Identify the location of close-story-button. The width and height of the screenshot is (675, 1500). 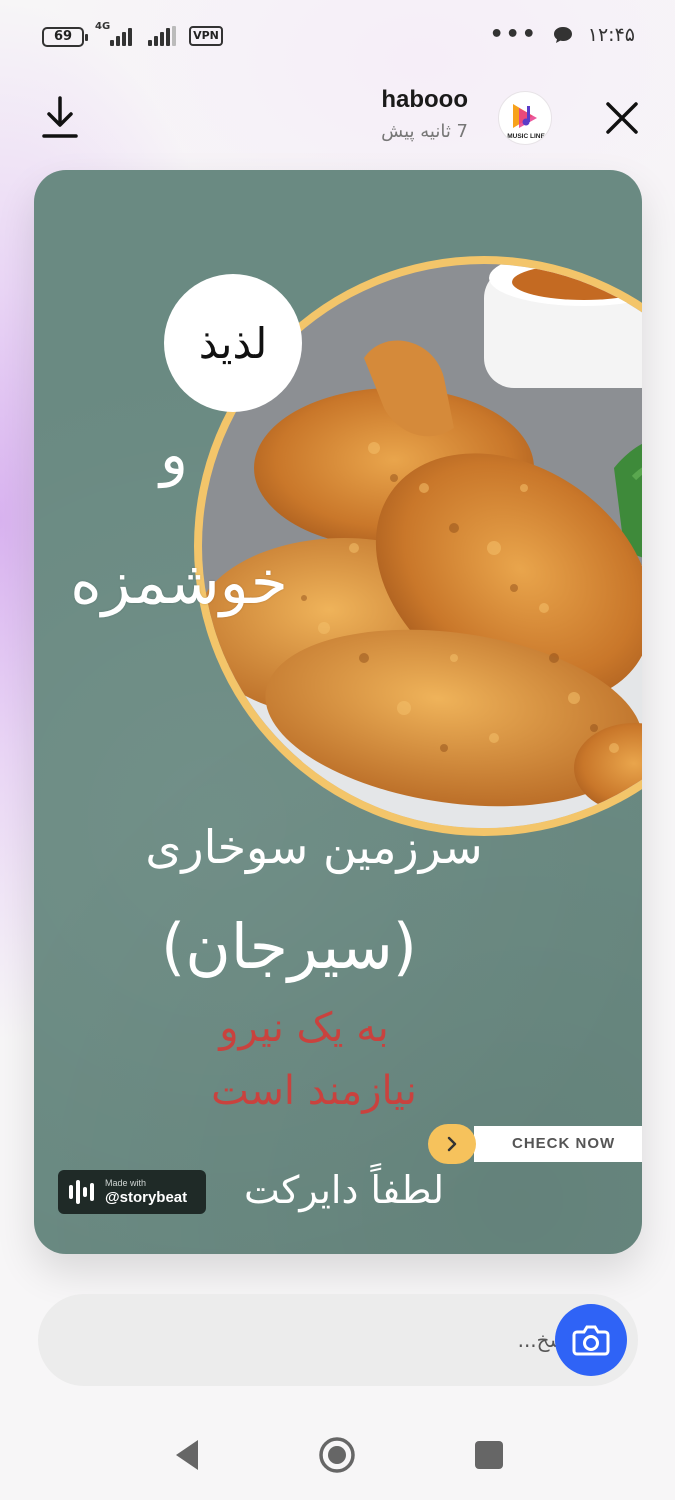
(622, 118).